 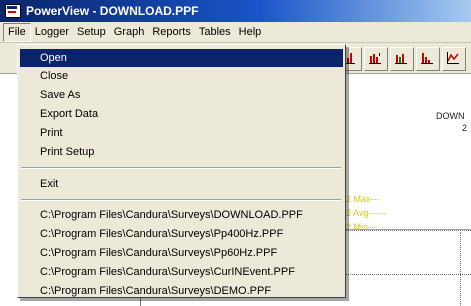 What do you see at coordinates (235, 11) in the screenshot?
I see `title-bar: PowerView - DOWNLOAD.PPF` at bounding box center [235, 11].